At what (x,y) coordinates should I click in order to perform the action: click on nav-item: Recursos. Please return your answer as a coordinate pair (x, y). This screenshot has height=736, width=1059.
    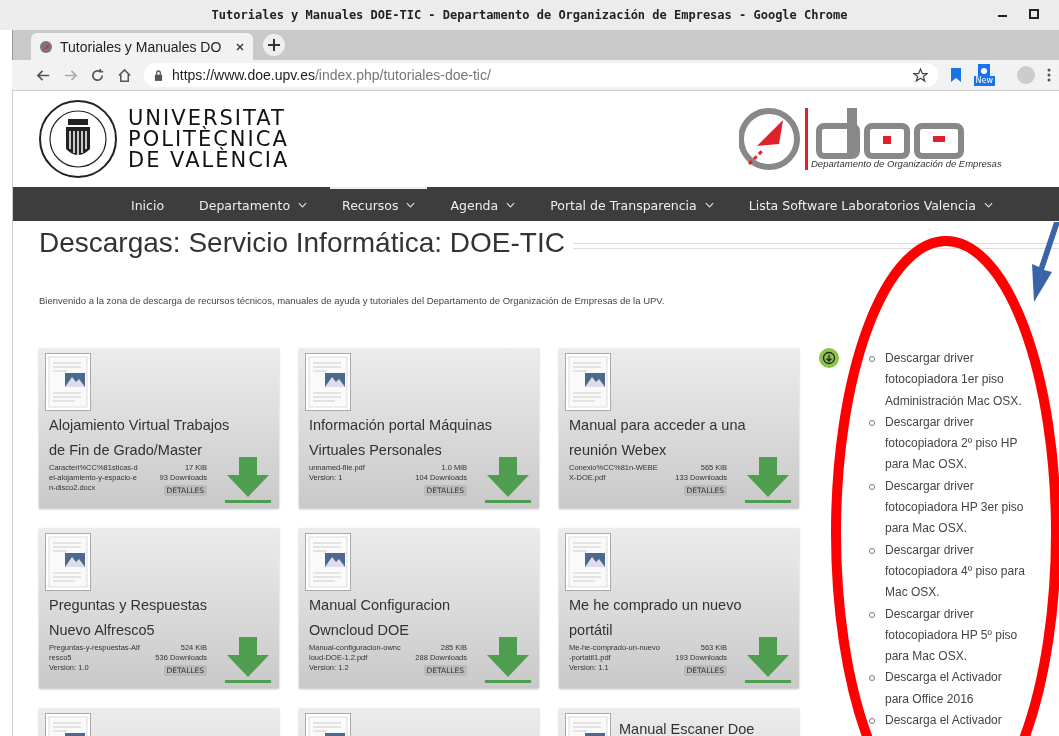
    Looking at the image, I should click on (379, 204).